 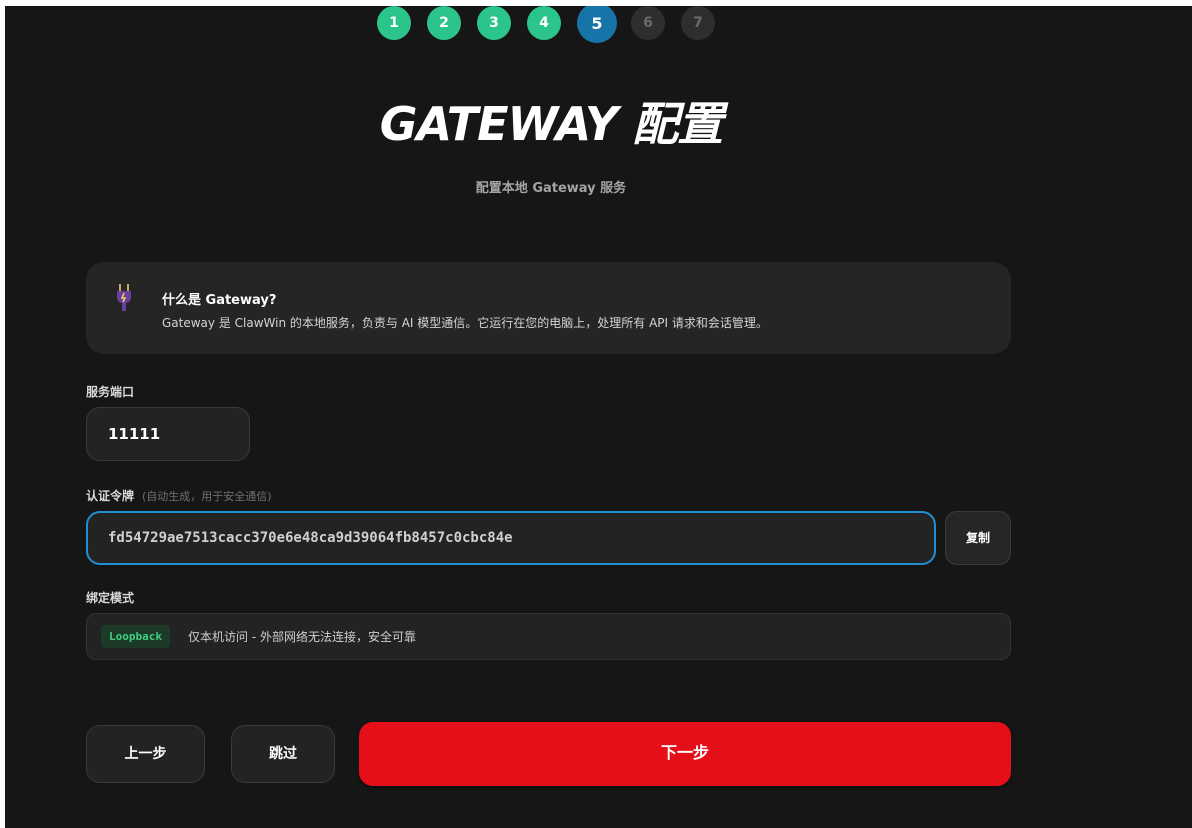 What do you see at coordinates (444, 23) in the screenshot?
I see `step-2: 2` at bounding box center [444, 23].